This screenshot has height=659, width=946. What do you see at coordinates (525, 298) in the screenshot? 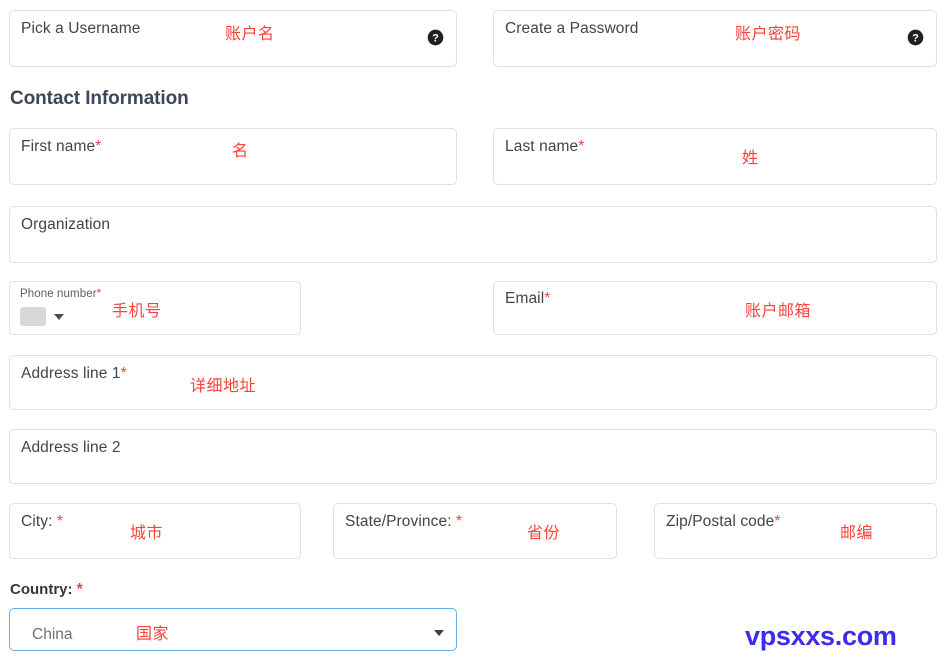
I see `email-label-text: Email` at bounding box center [525, 298].